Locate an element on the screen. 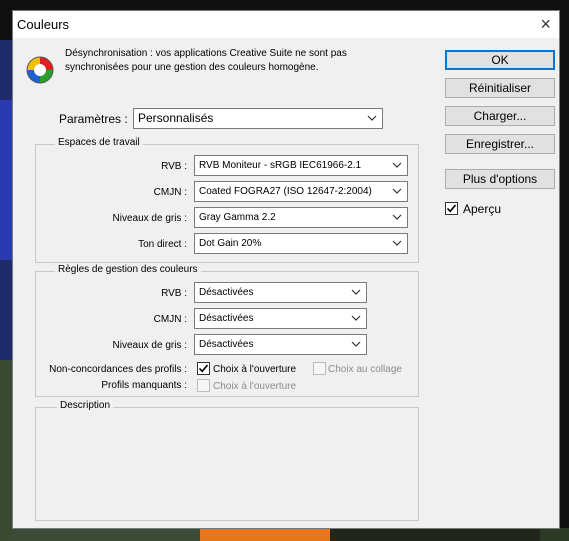 The image size is (569, 541). mismatch-open-checkbox is located at coordinates (203, 368).